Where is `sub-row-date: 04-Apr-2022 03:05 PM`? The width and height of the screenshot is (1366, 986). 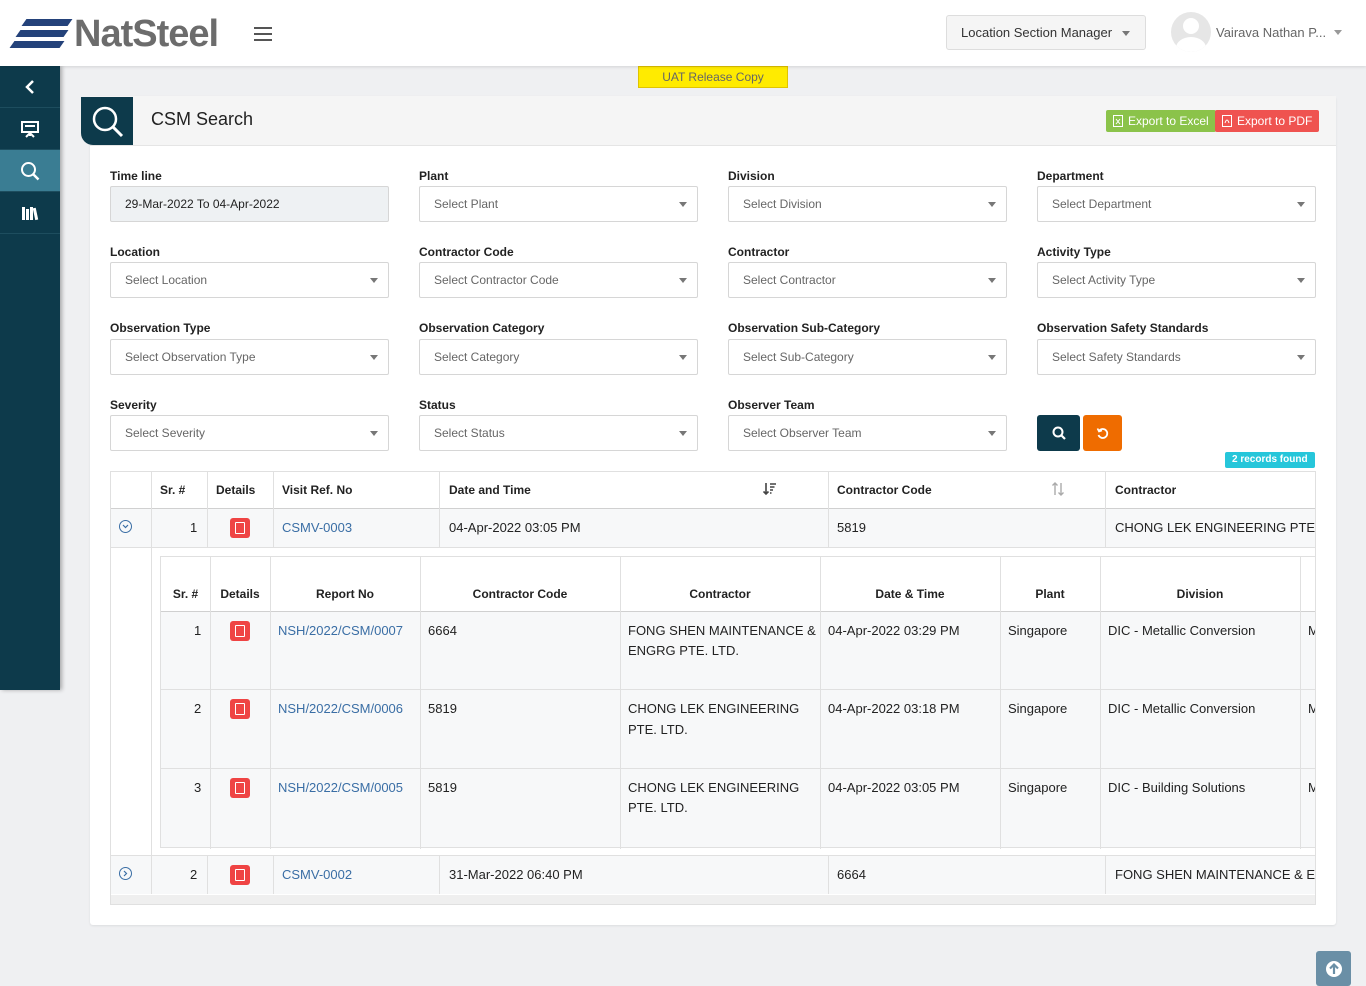 sub-row-date: 04-Apr-2022 03:05 PM is located at coordinates (894, 787).